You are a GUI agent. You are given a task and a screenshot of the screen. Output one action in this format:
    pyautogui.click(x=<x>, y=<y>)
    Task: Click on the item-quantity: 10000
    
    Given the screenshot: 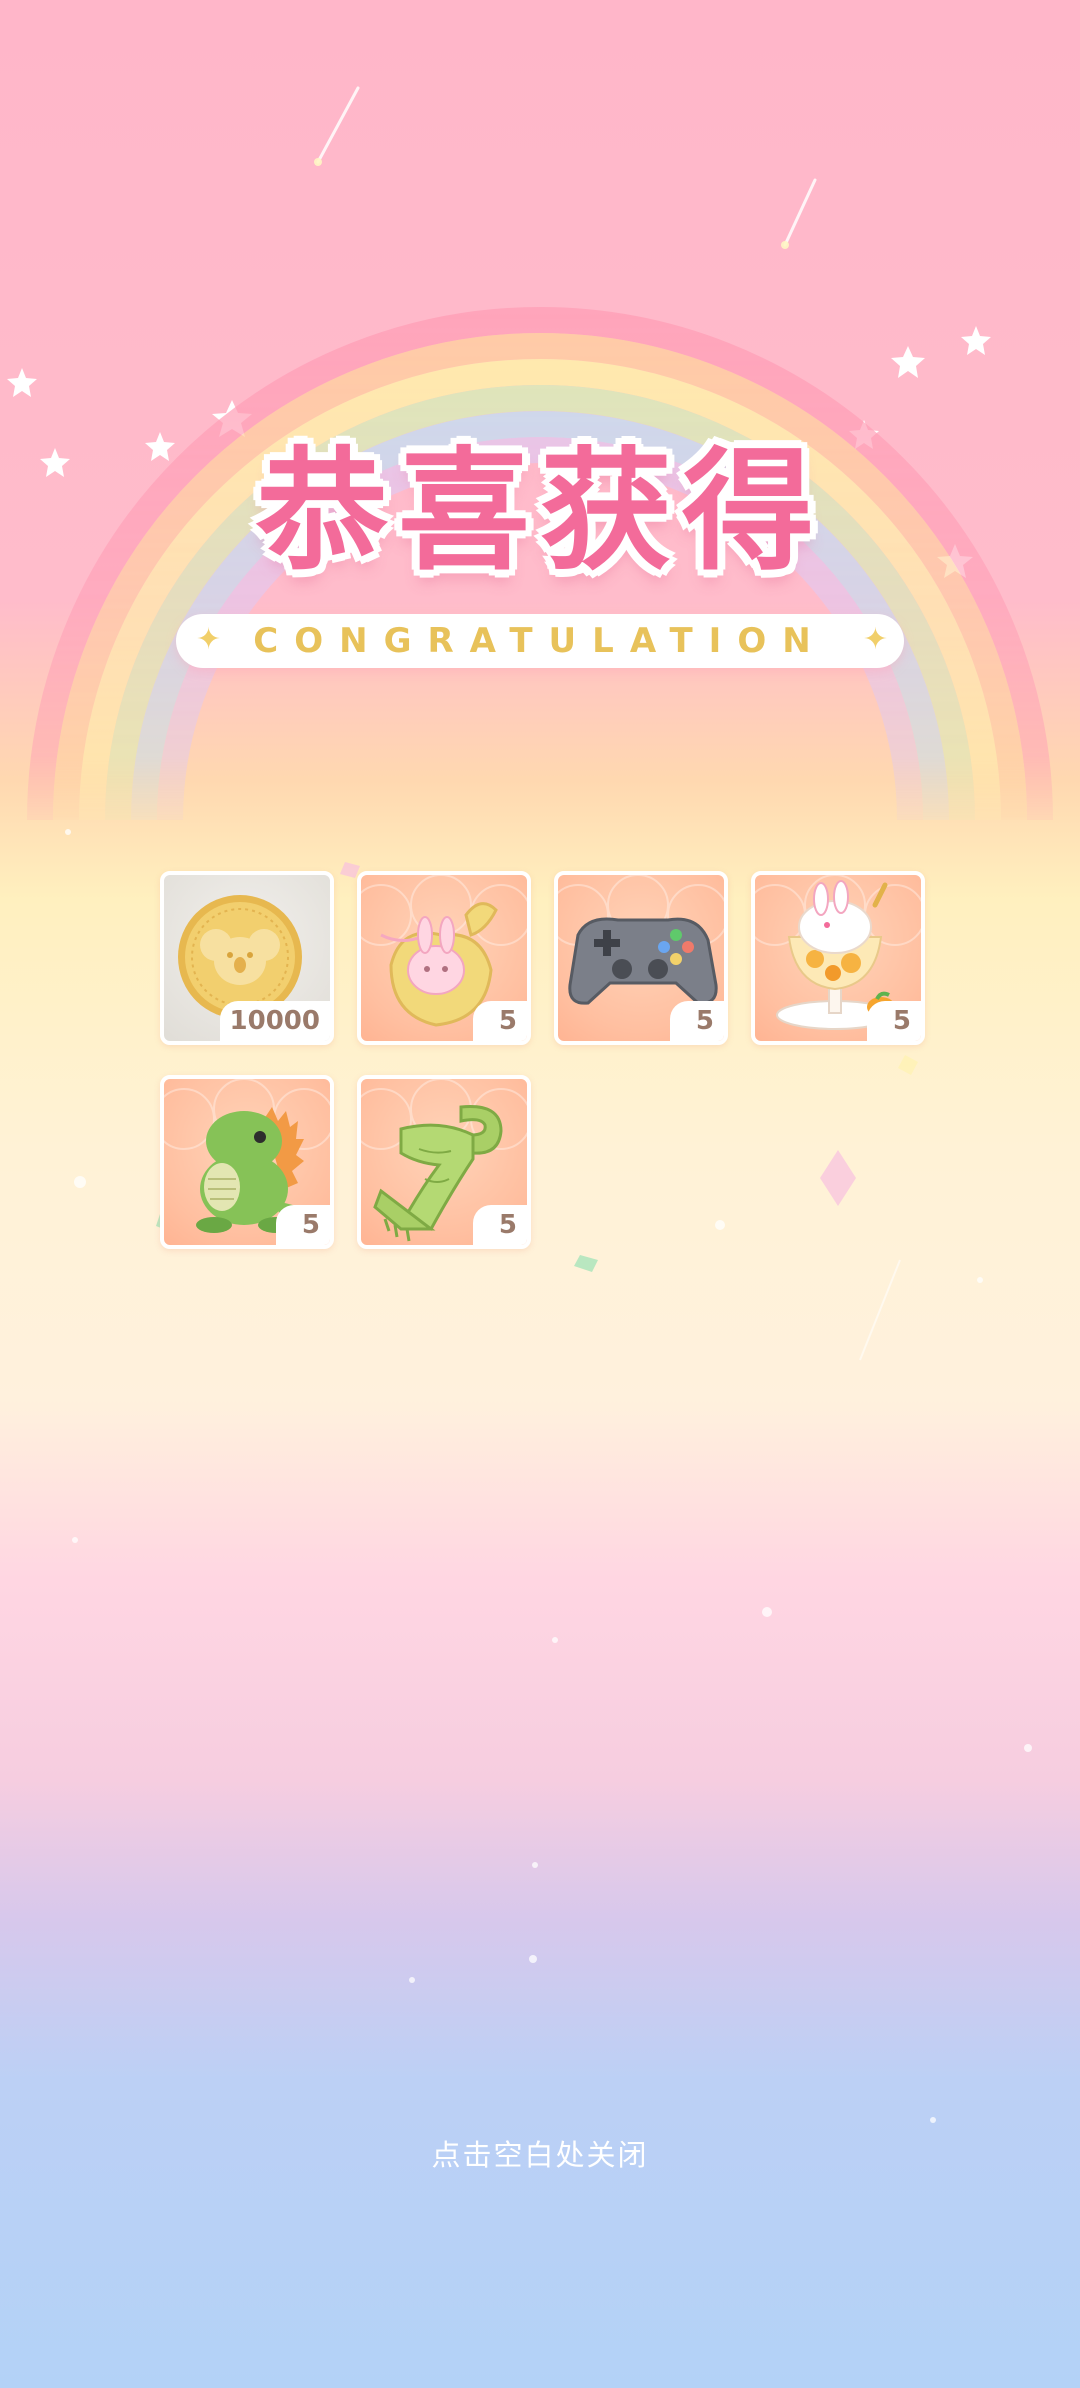 What is the action you would take?
    pyautogui.click(x=274, y=1021)
    